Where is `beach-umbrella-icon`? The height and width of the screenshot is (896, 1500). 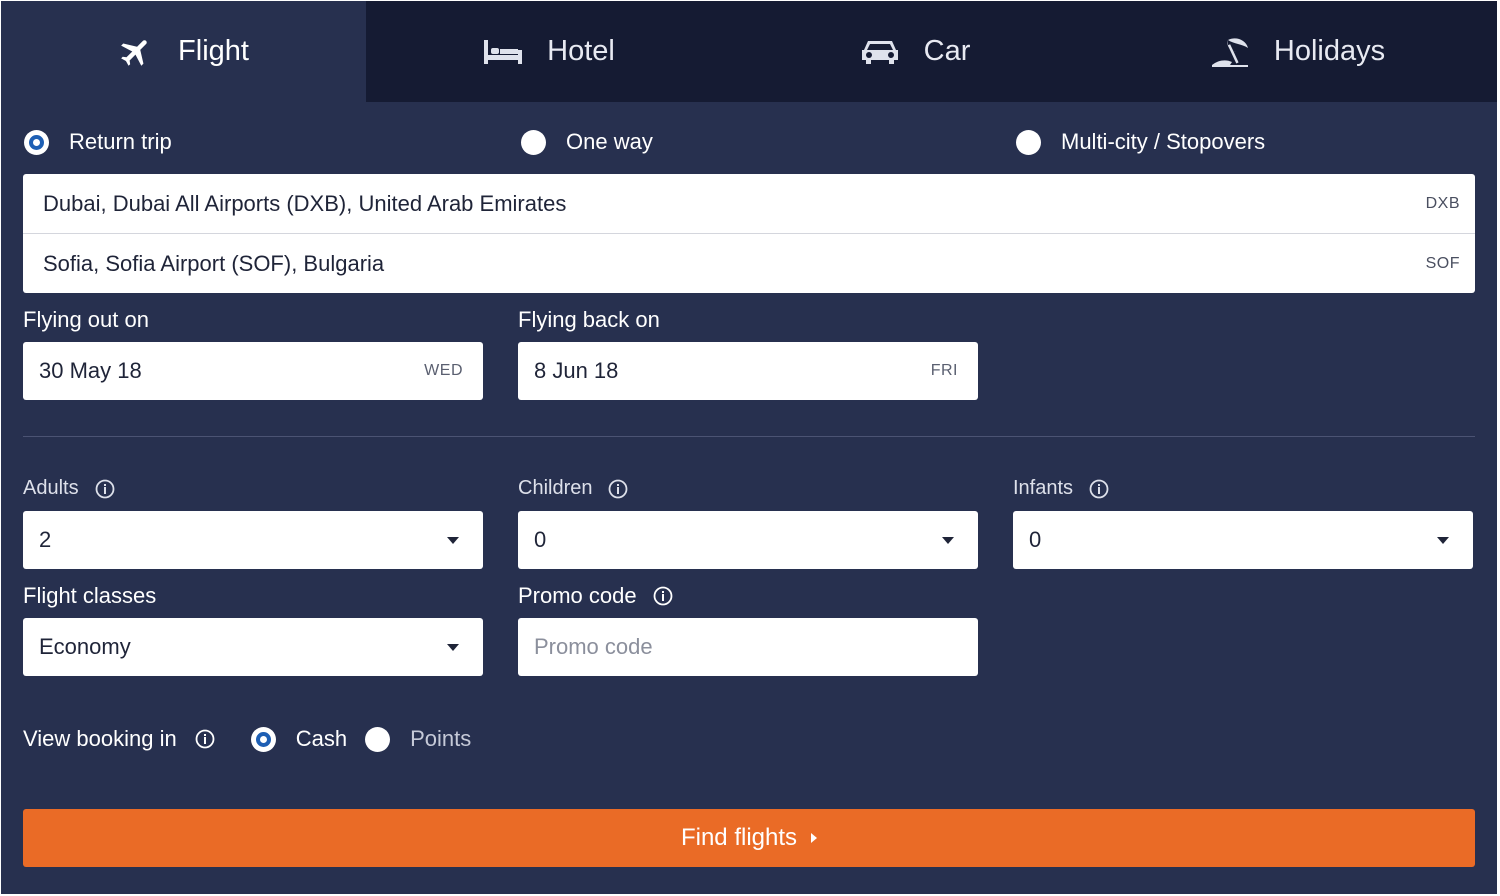 beach-umbrella-icon is located at coordinates (1230, 52).